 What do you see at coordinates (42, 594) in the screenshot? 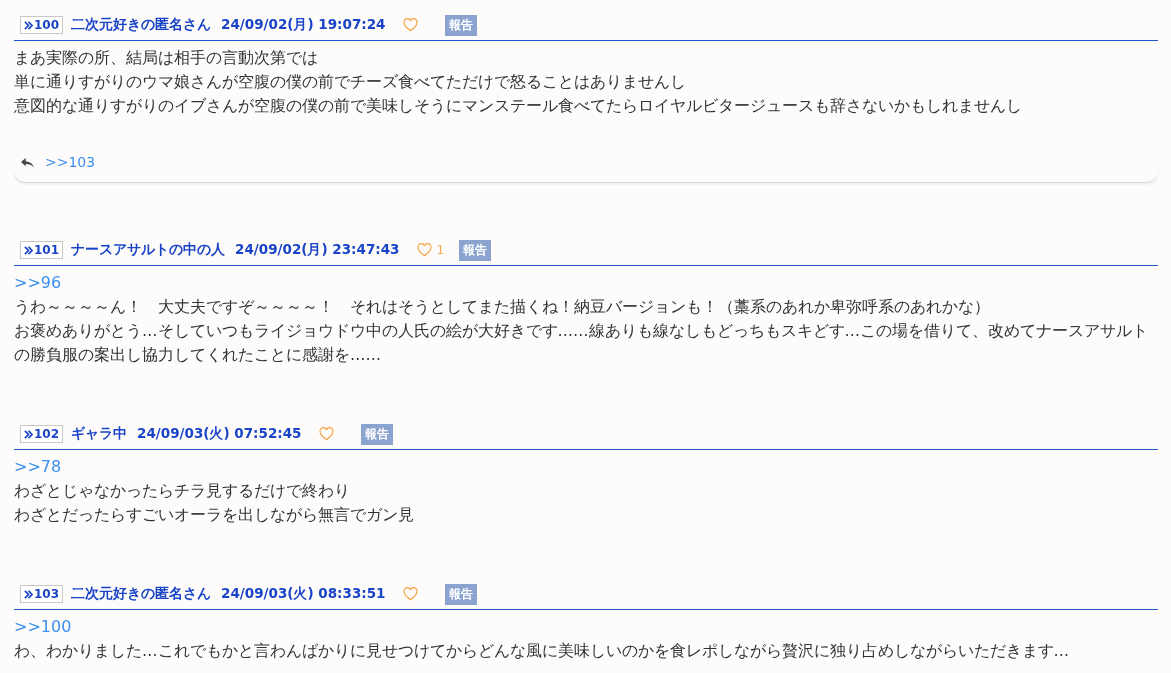
I see `post-number-link: 103` at bounding box center [42, 594].